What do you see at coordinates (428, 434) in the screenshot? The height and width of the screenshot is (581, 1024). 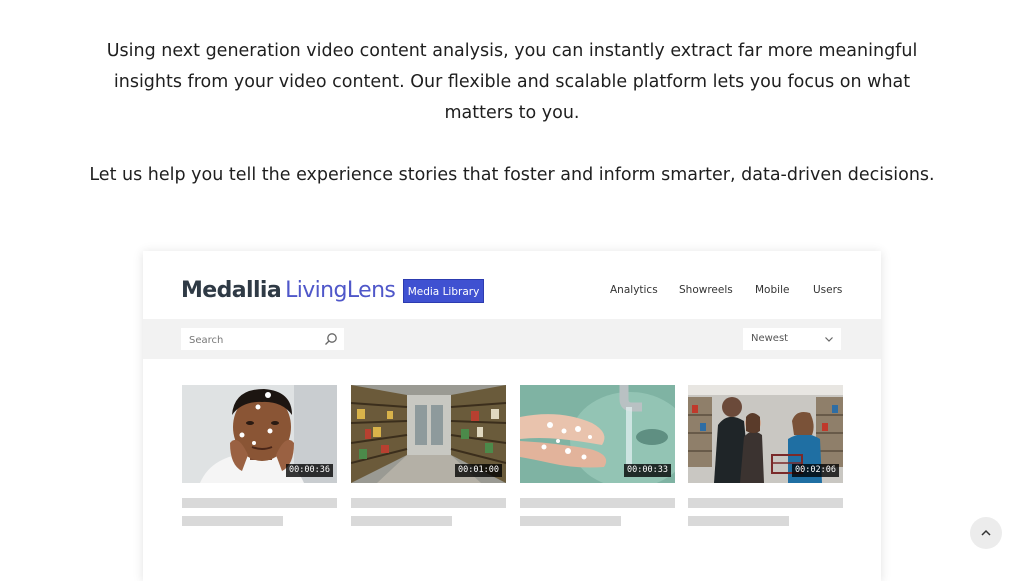 I see `video-thumbnail: 00:01:00` at bounding box center [428, 434].